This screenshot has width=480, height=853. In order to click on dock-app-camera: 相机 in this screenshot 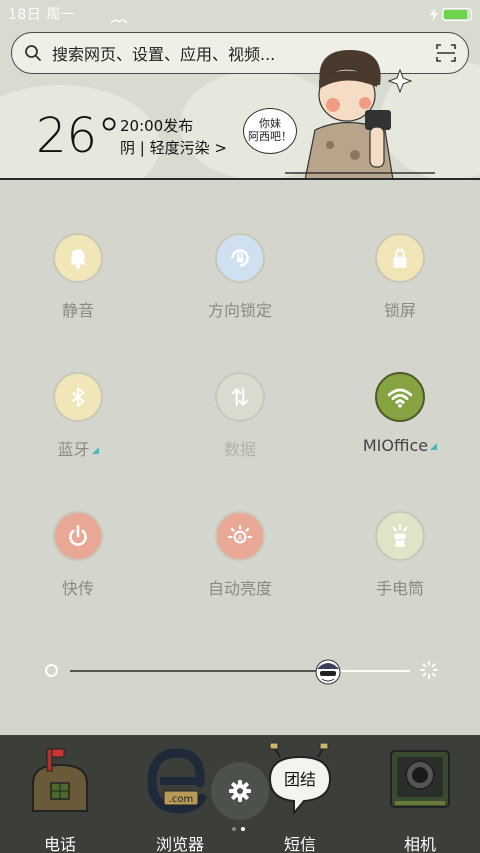, I will do `click(420, 798)`.